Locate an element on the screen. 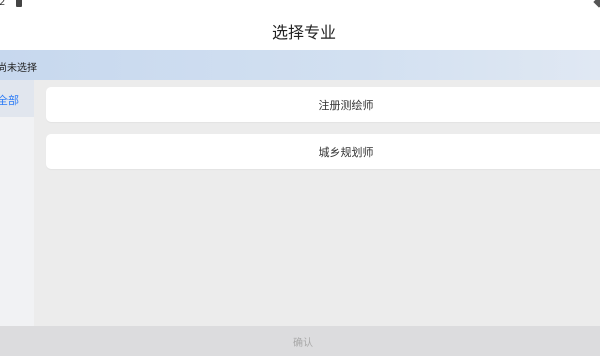  sidebar-item-label: 全部 is located at coordinates (9, 100).